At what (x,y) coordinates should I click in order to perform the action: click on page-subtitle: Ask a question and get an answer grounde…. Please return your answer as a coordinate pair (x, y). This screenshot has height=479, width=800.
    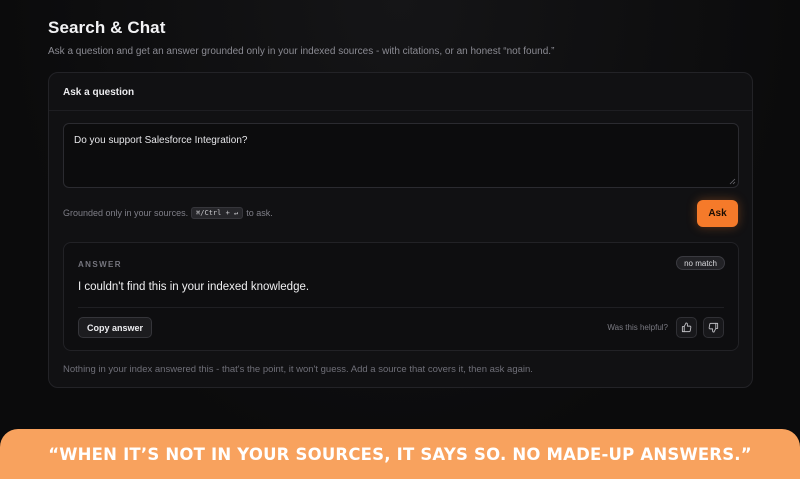
    Looking at the image, I should click on (301, 51).